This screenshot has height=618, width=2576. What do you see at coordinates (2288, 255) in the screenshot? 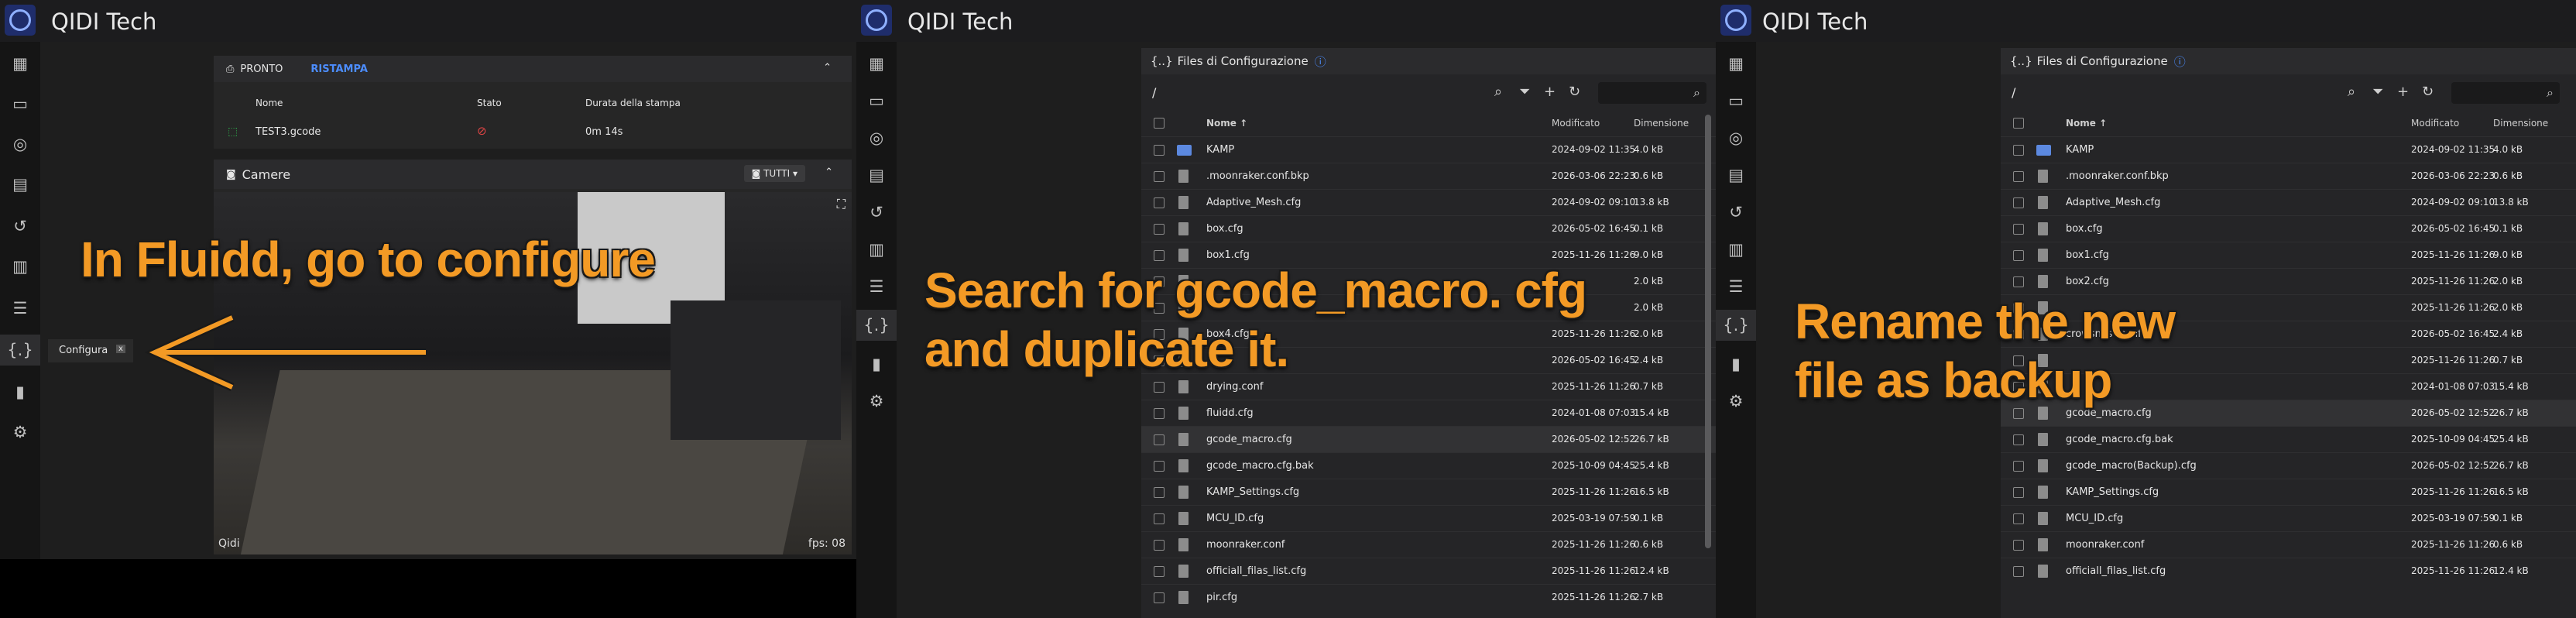
I see `file-row: box1.cfg 2025-11-26 11:26 9.0 kB` at bounding box center [2288, 255].